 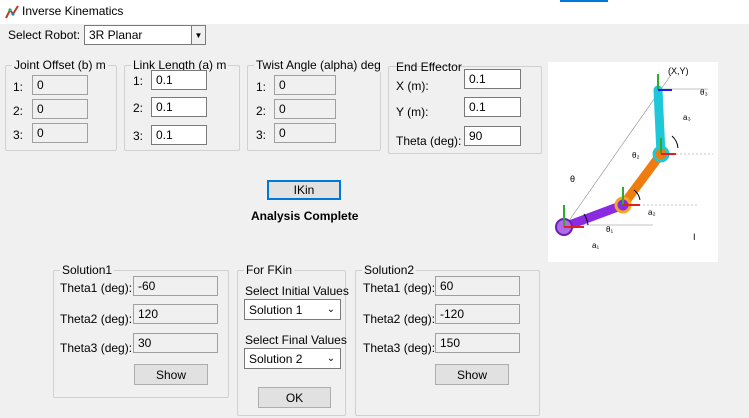 I want to click on link-length-label-2: 2:, so click(x=138, y=108).